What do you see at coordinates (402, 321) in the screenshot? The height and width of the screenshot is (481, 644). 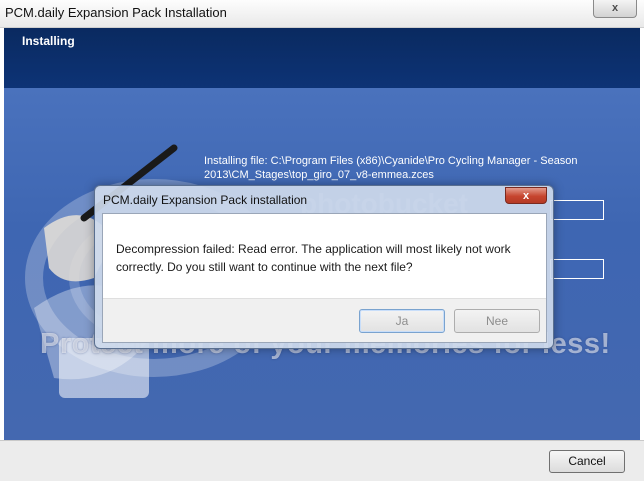 I see `yes-button: Ja` at bounding box center [402, 321].